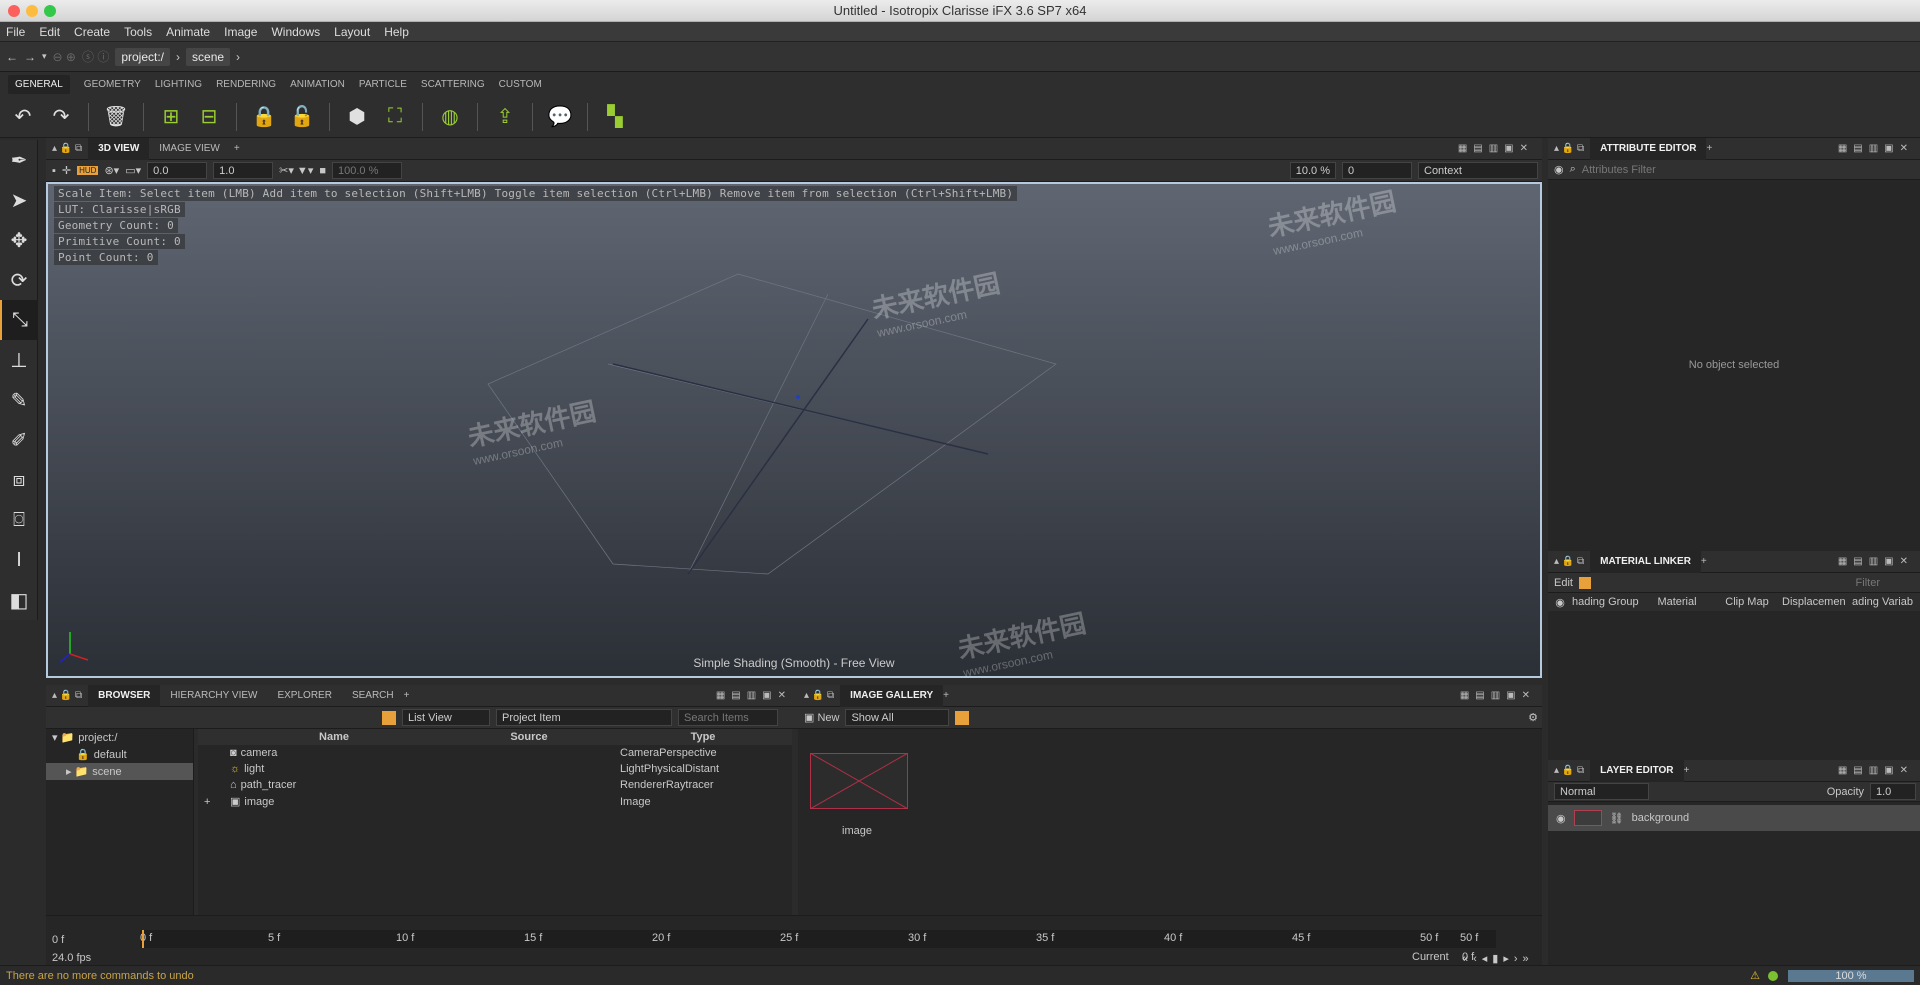 Image resolution: width=1920 pixels, height=985 pixels. What do you see at coordinates (495, 785) in the screenshot?
I see `table-row: ⌂ path_tracer RendererRaytracer` at bounding box center [495, 785].